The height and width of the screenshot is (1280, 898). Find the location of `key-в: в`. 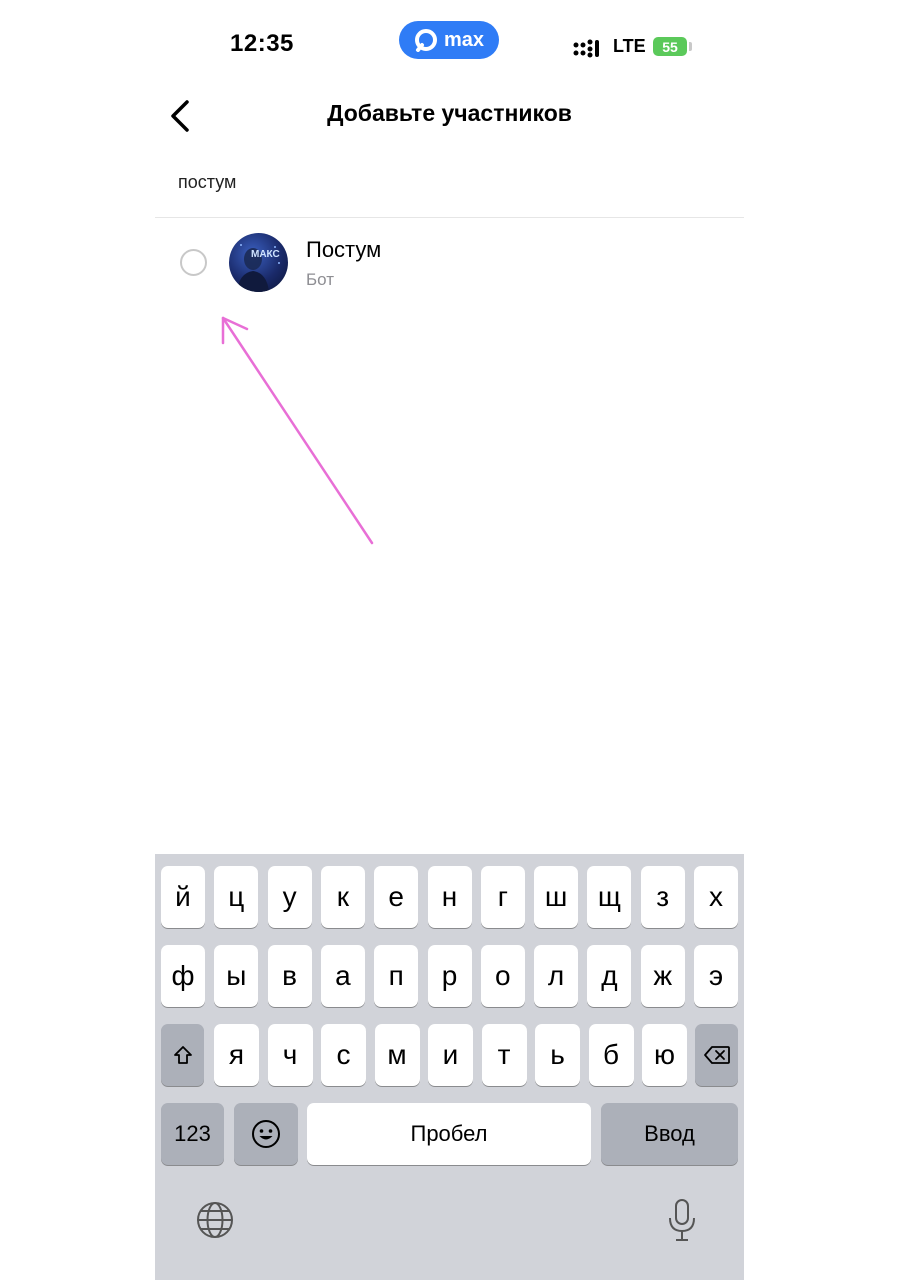

key-в: в is located at coordinates (289, 976).